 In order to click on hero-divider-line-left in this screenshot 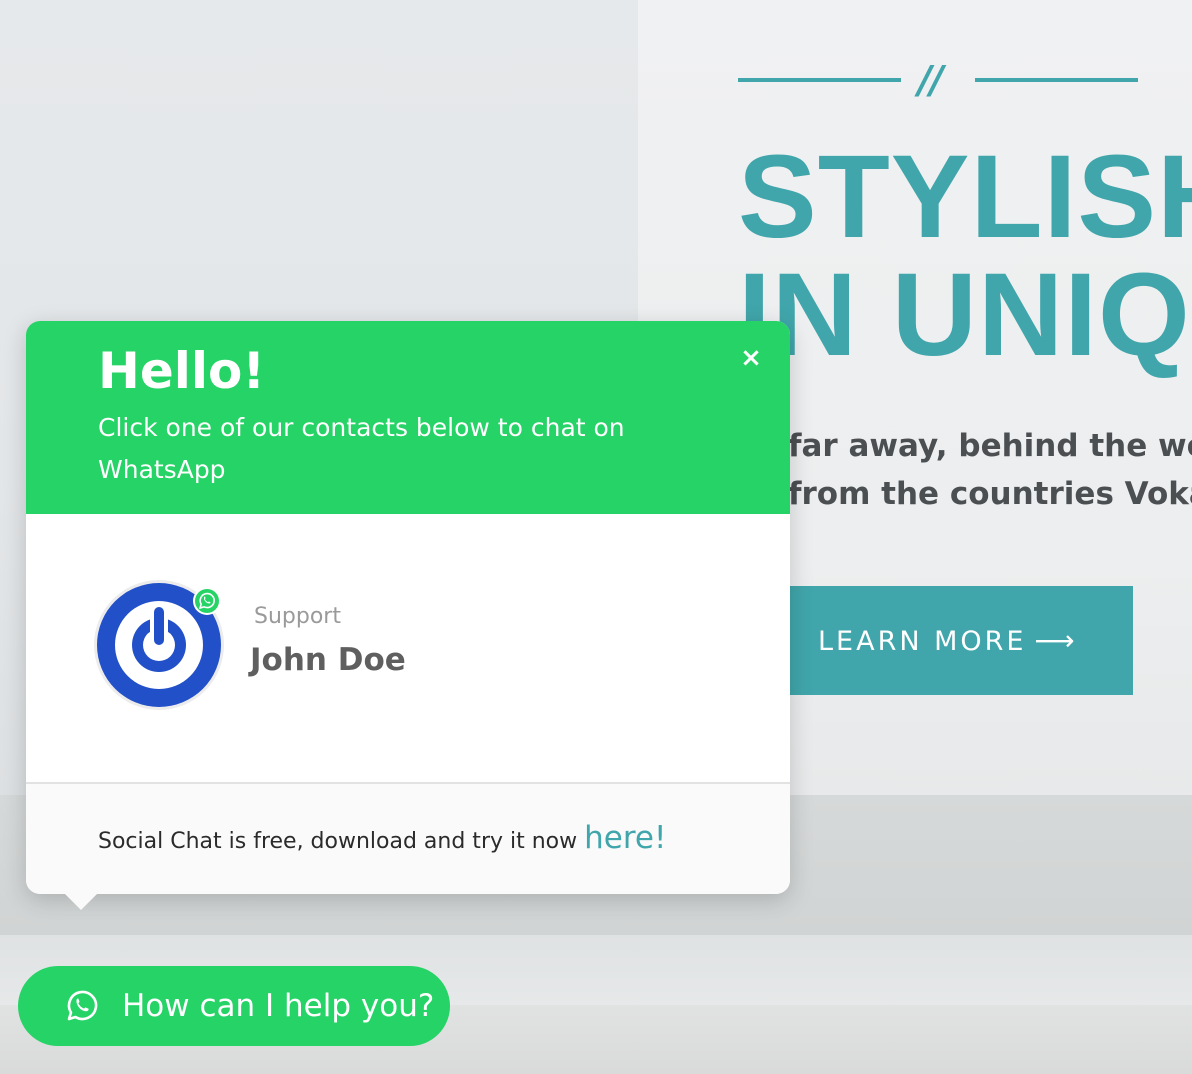, I will do `click(819, 80)`.